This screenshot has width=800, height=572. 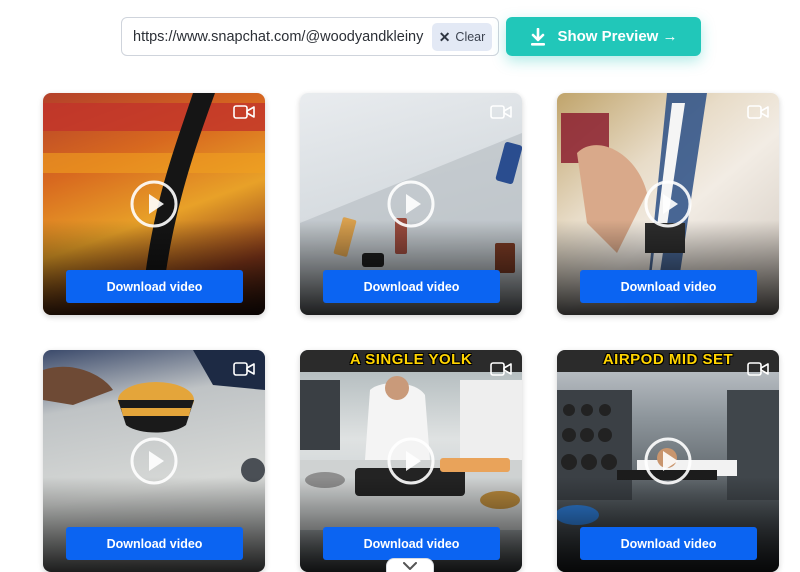 What do you see at coordinates (470, 37) in the screenshot?
I see `clear-label: Clear` at bounding box center [470, 37].